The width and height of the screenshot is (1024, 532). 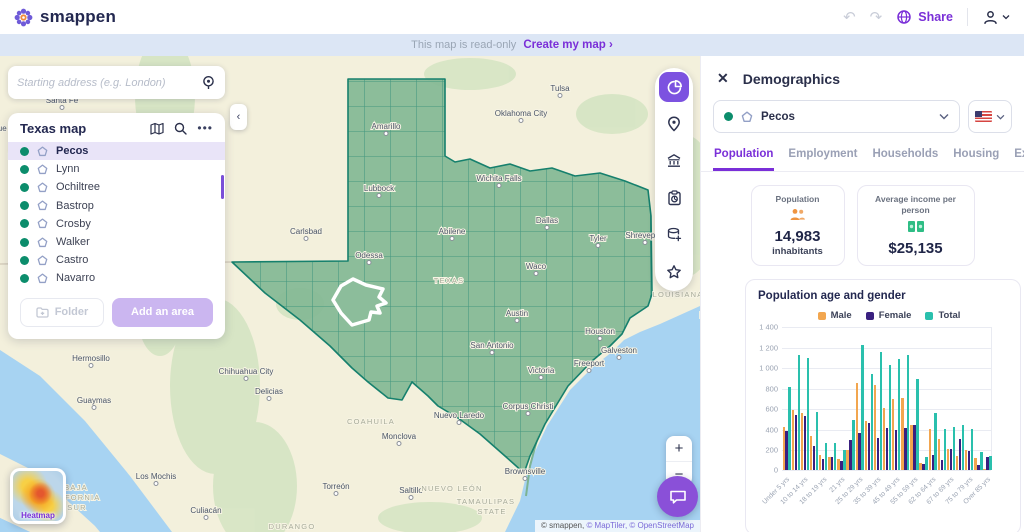 What do you see at coordinates (768, 368) in the screenshot?
I see `y-tick-label: 1 000` at bounding box center [768, 368].